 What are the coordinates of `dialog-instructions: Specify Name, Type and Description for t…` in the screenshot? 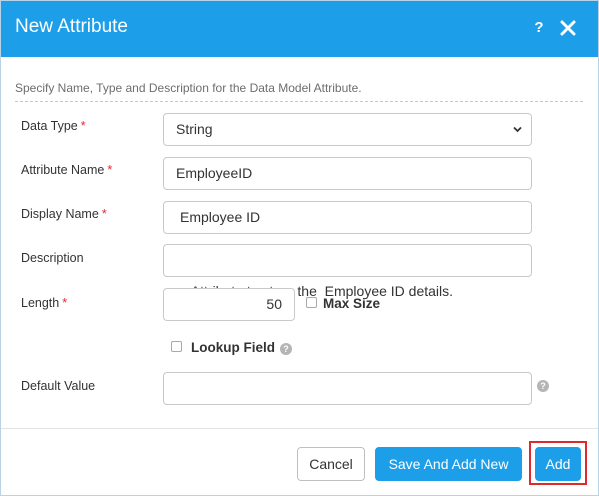 It's located at (188, 88).